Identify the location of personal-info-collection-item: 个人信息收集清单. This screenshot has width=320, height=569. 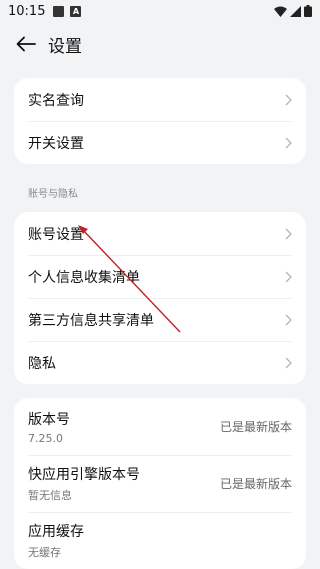
(160, 276).